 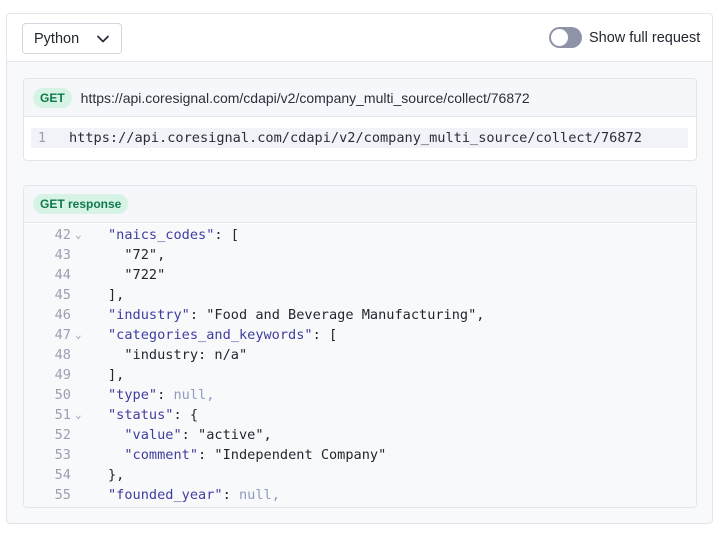 I want to click on response-header: GET response, so click(x=360, y=204).